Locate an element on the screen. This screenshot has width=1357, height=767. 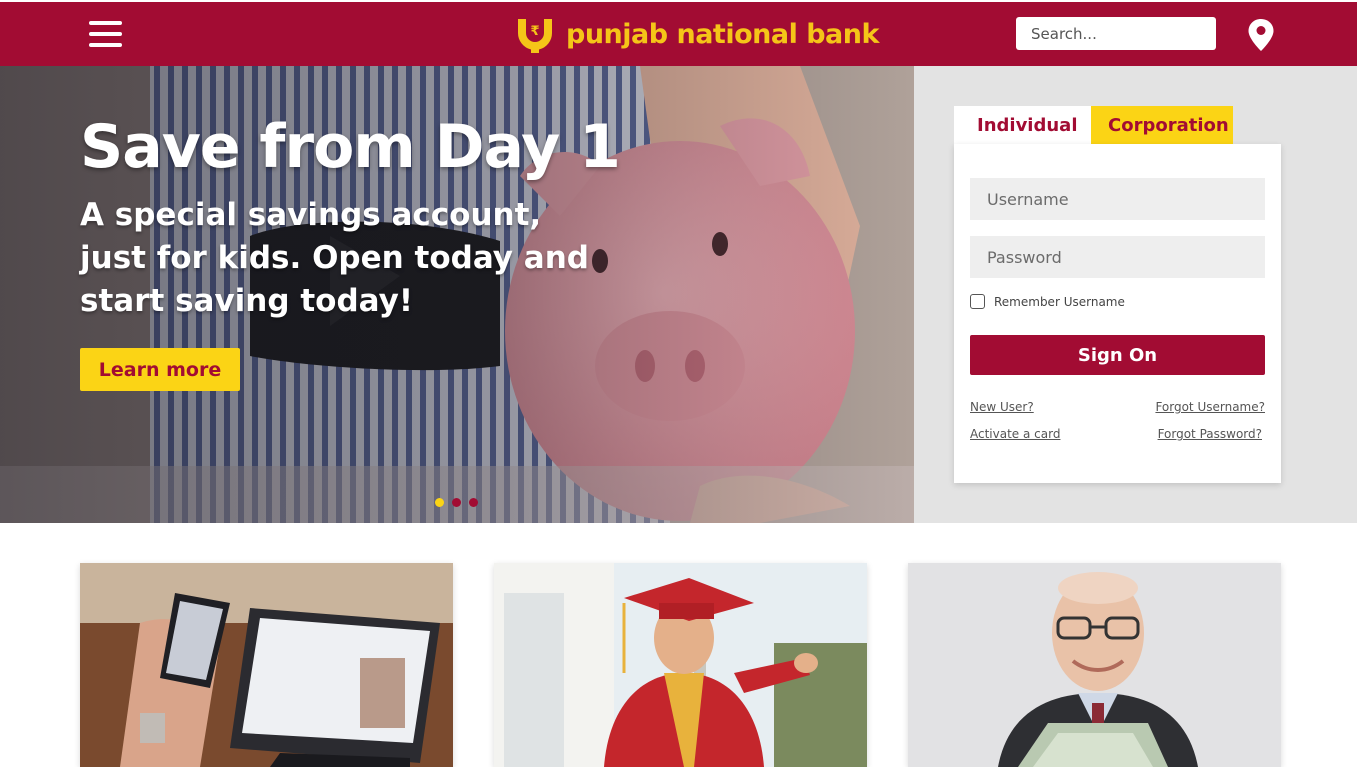
promo-card-senior is located at coordinates (1094, 665).